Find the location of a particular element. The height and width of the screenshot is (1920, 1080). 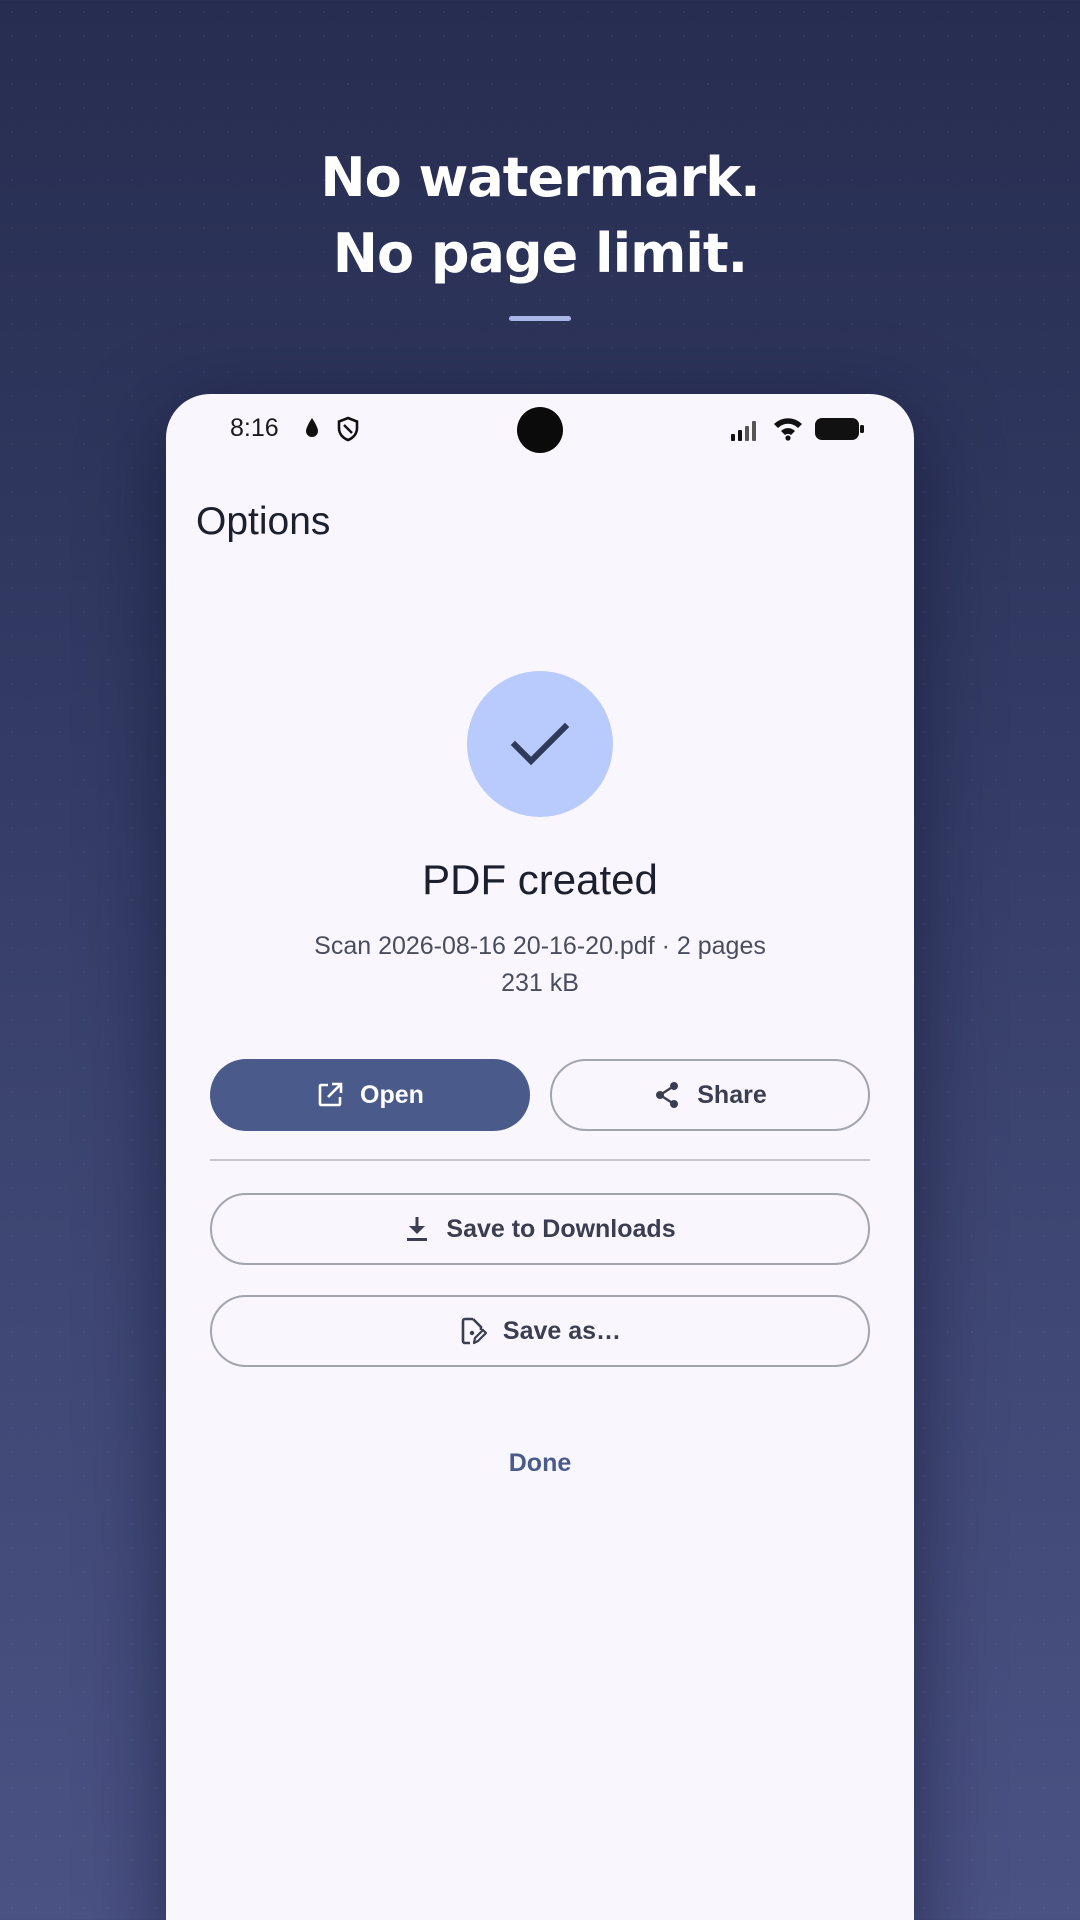

signal-icon is located at coordinates (746, 432).